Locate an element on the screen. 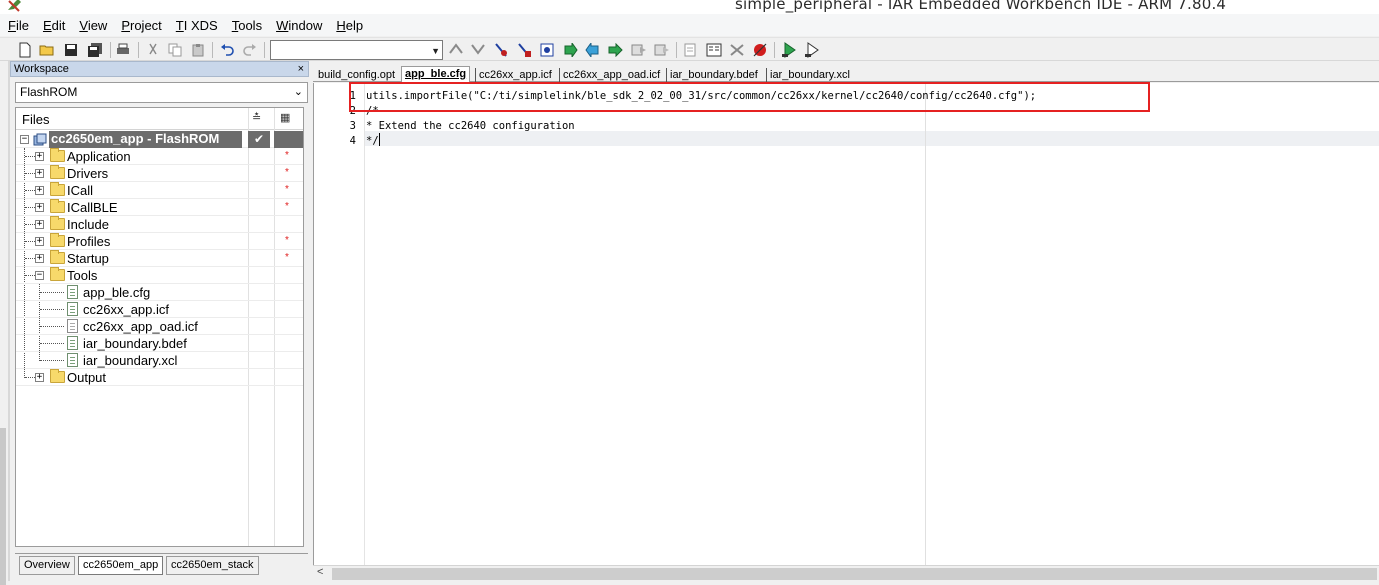 This screenshot has height=585, width=1379. tab-cc26xx-app-icf: cc26xx_app.icf is located at coordinates (515, 75).